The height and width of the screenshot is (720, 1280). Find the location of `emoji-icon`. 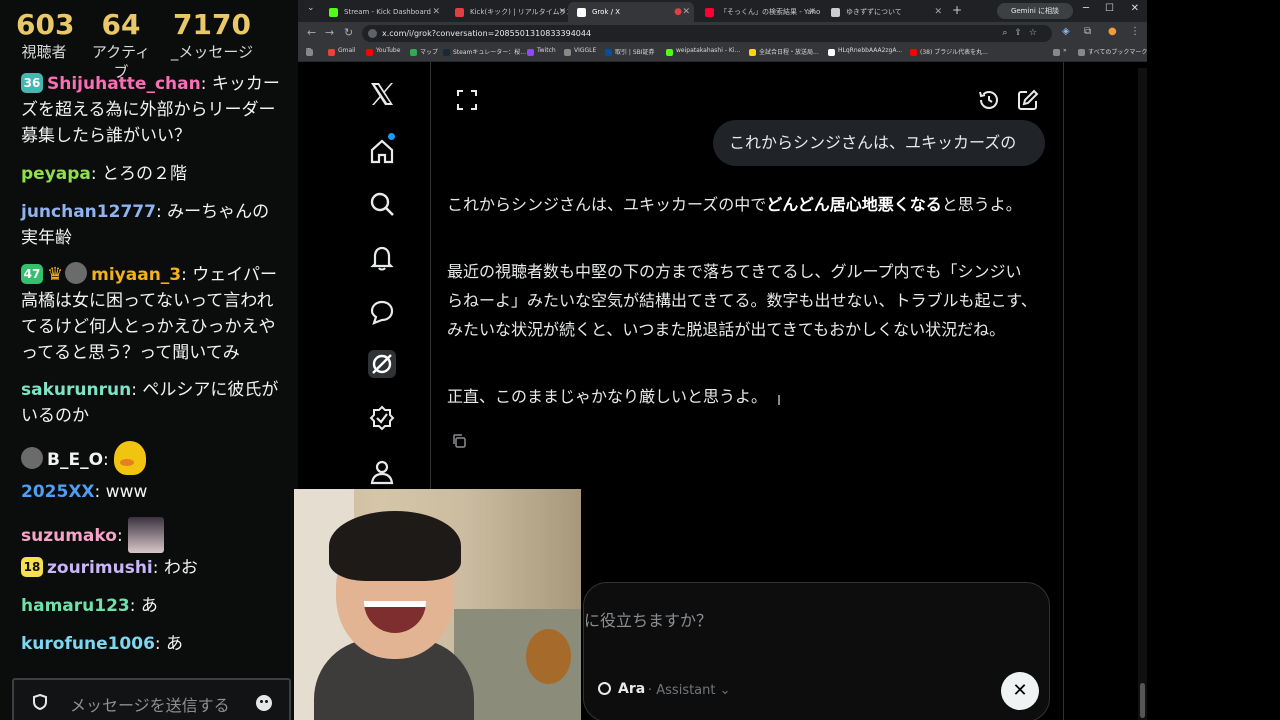

emoji-icon is located at coordinates (264, 703).